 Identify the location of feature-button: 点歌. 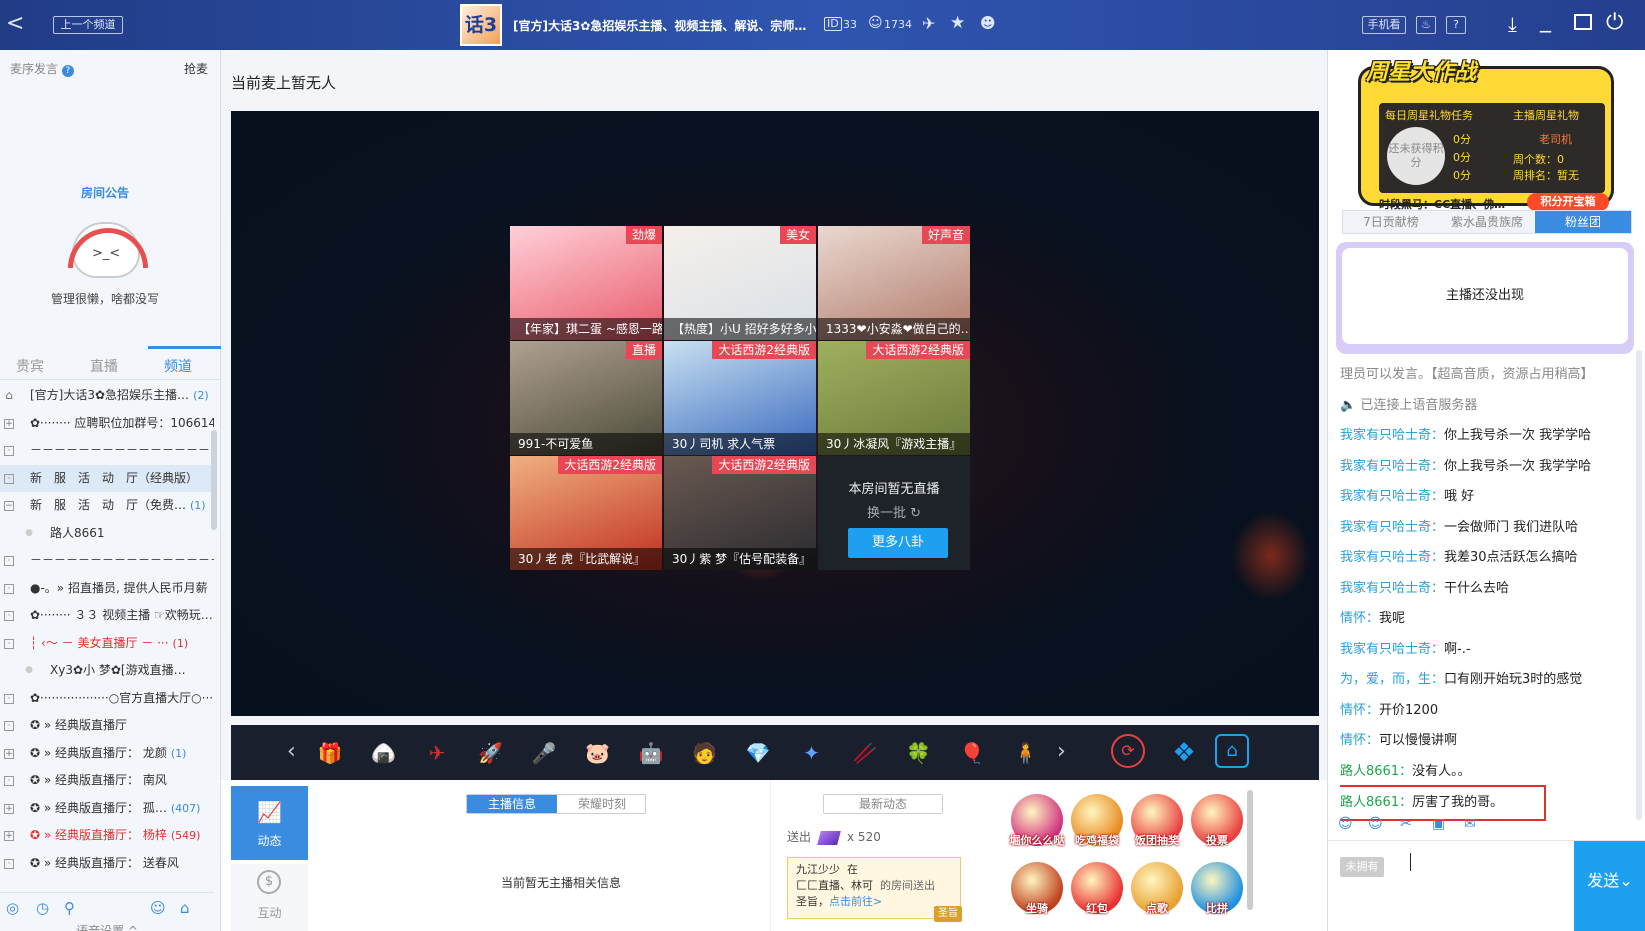
(1157, 888).